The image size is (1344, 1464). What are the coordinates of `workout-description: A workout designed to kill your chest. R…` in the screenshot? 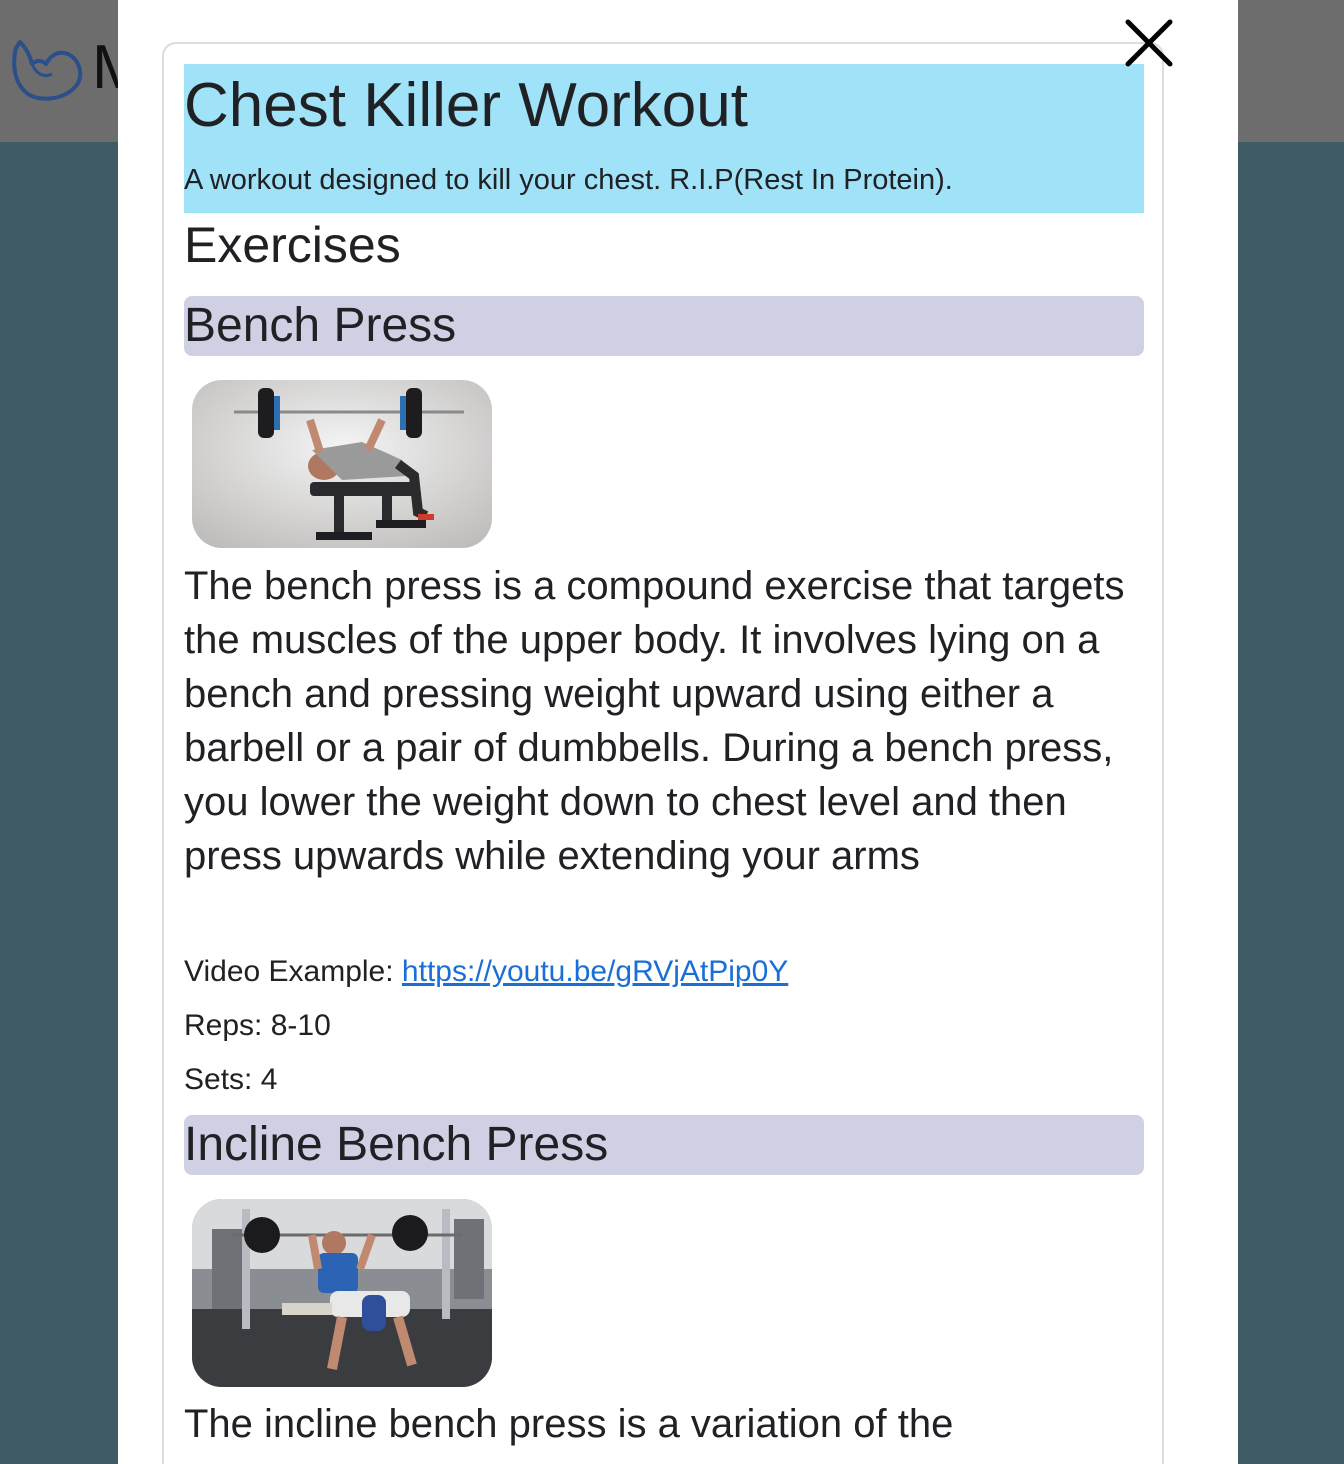 It's located at (568, 180).